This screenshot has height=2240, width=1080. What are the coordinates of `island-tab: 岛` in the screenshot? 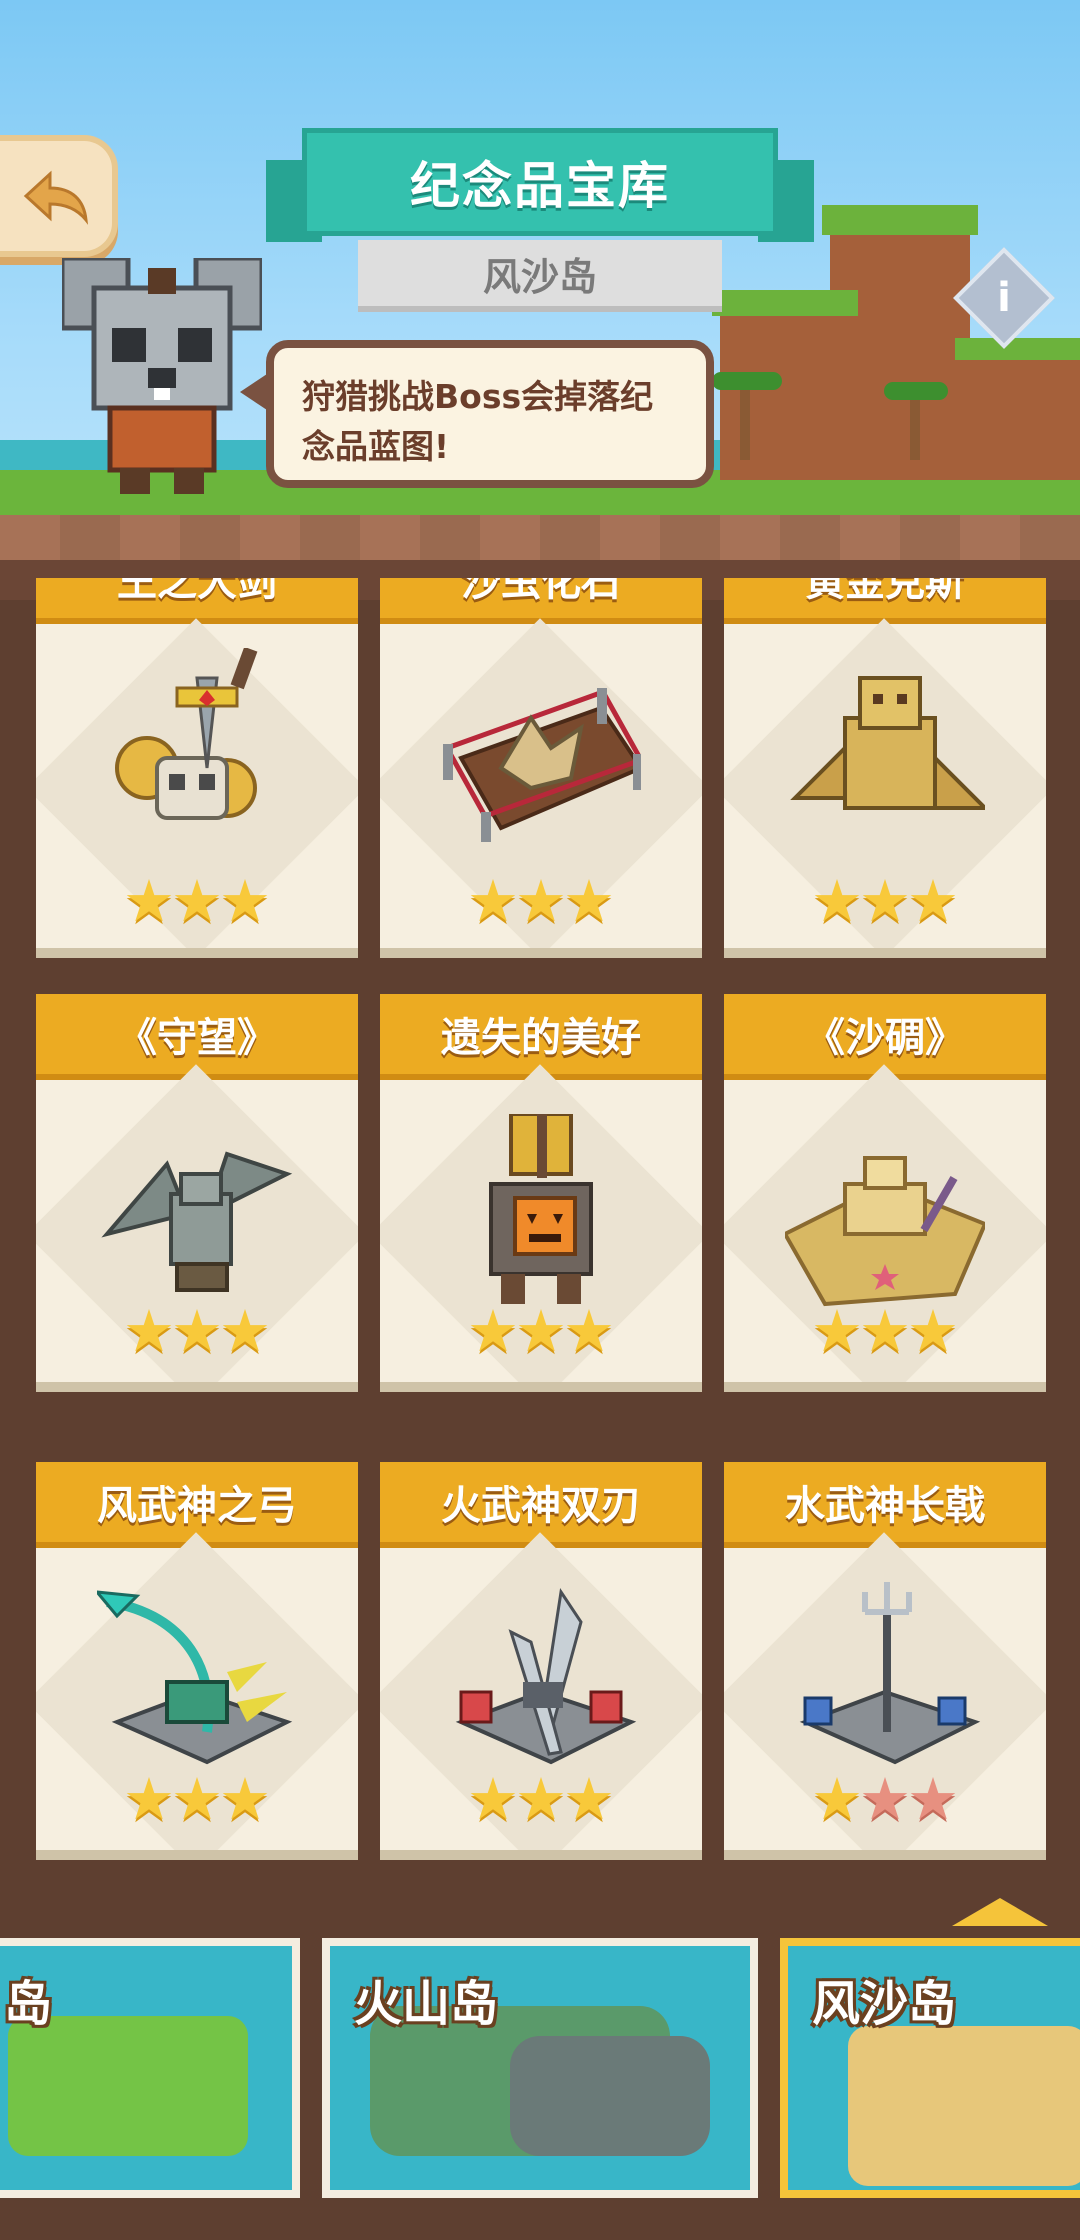 It's located at (150, 2068).